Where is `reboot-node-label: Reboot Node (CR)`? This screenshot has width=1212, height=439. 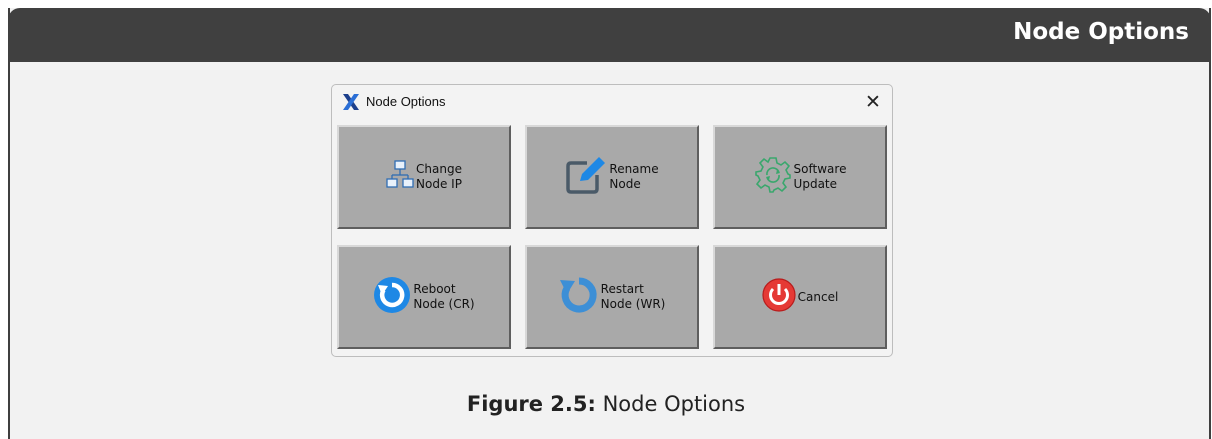
reboot-node-label: Reboot Node (CR) is located at coordinates (444, 296).